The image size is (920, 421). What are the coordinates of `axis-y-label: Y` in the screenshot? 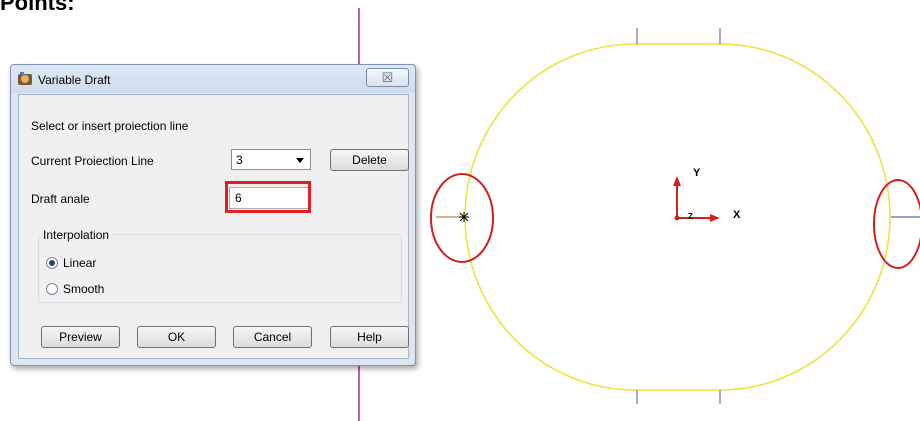 It's located at (697, 173).